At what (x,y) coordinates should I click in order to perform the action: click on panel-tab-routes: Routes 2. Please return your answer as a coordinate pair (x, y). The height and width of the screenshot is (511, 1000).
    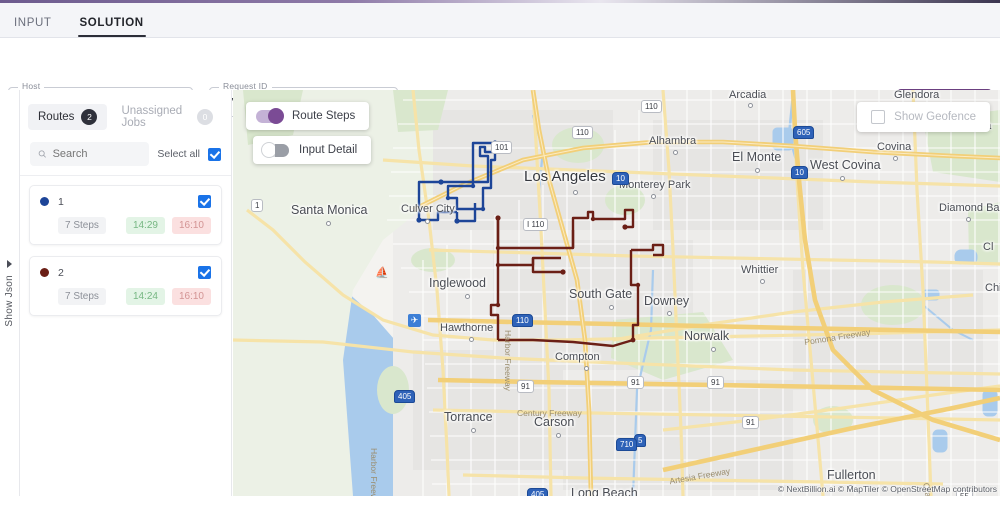
    Looking at the image, I should click on (68, 117).